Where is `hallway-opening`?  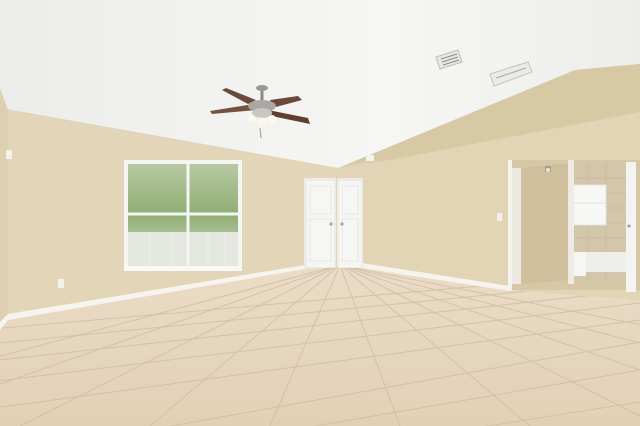
hallway-opening is located at coordinates (574, 226).